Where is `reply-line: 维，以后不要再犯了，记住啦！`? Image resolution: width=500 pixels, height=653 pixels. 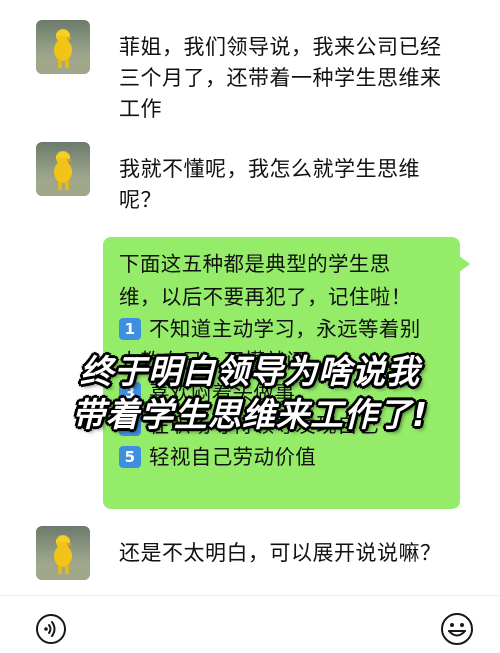 reply-line: 维，以后不要再犯了，记住啦！ is located at coordinates (265, 297).